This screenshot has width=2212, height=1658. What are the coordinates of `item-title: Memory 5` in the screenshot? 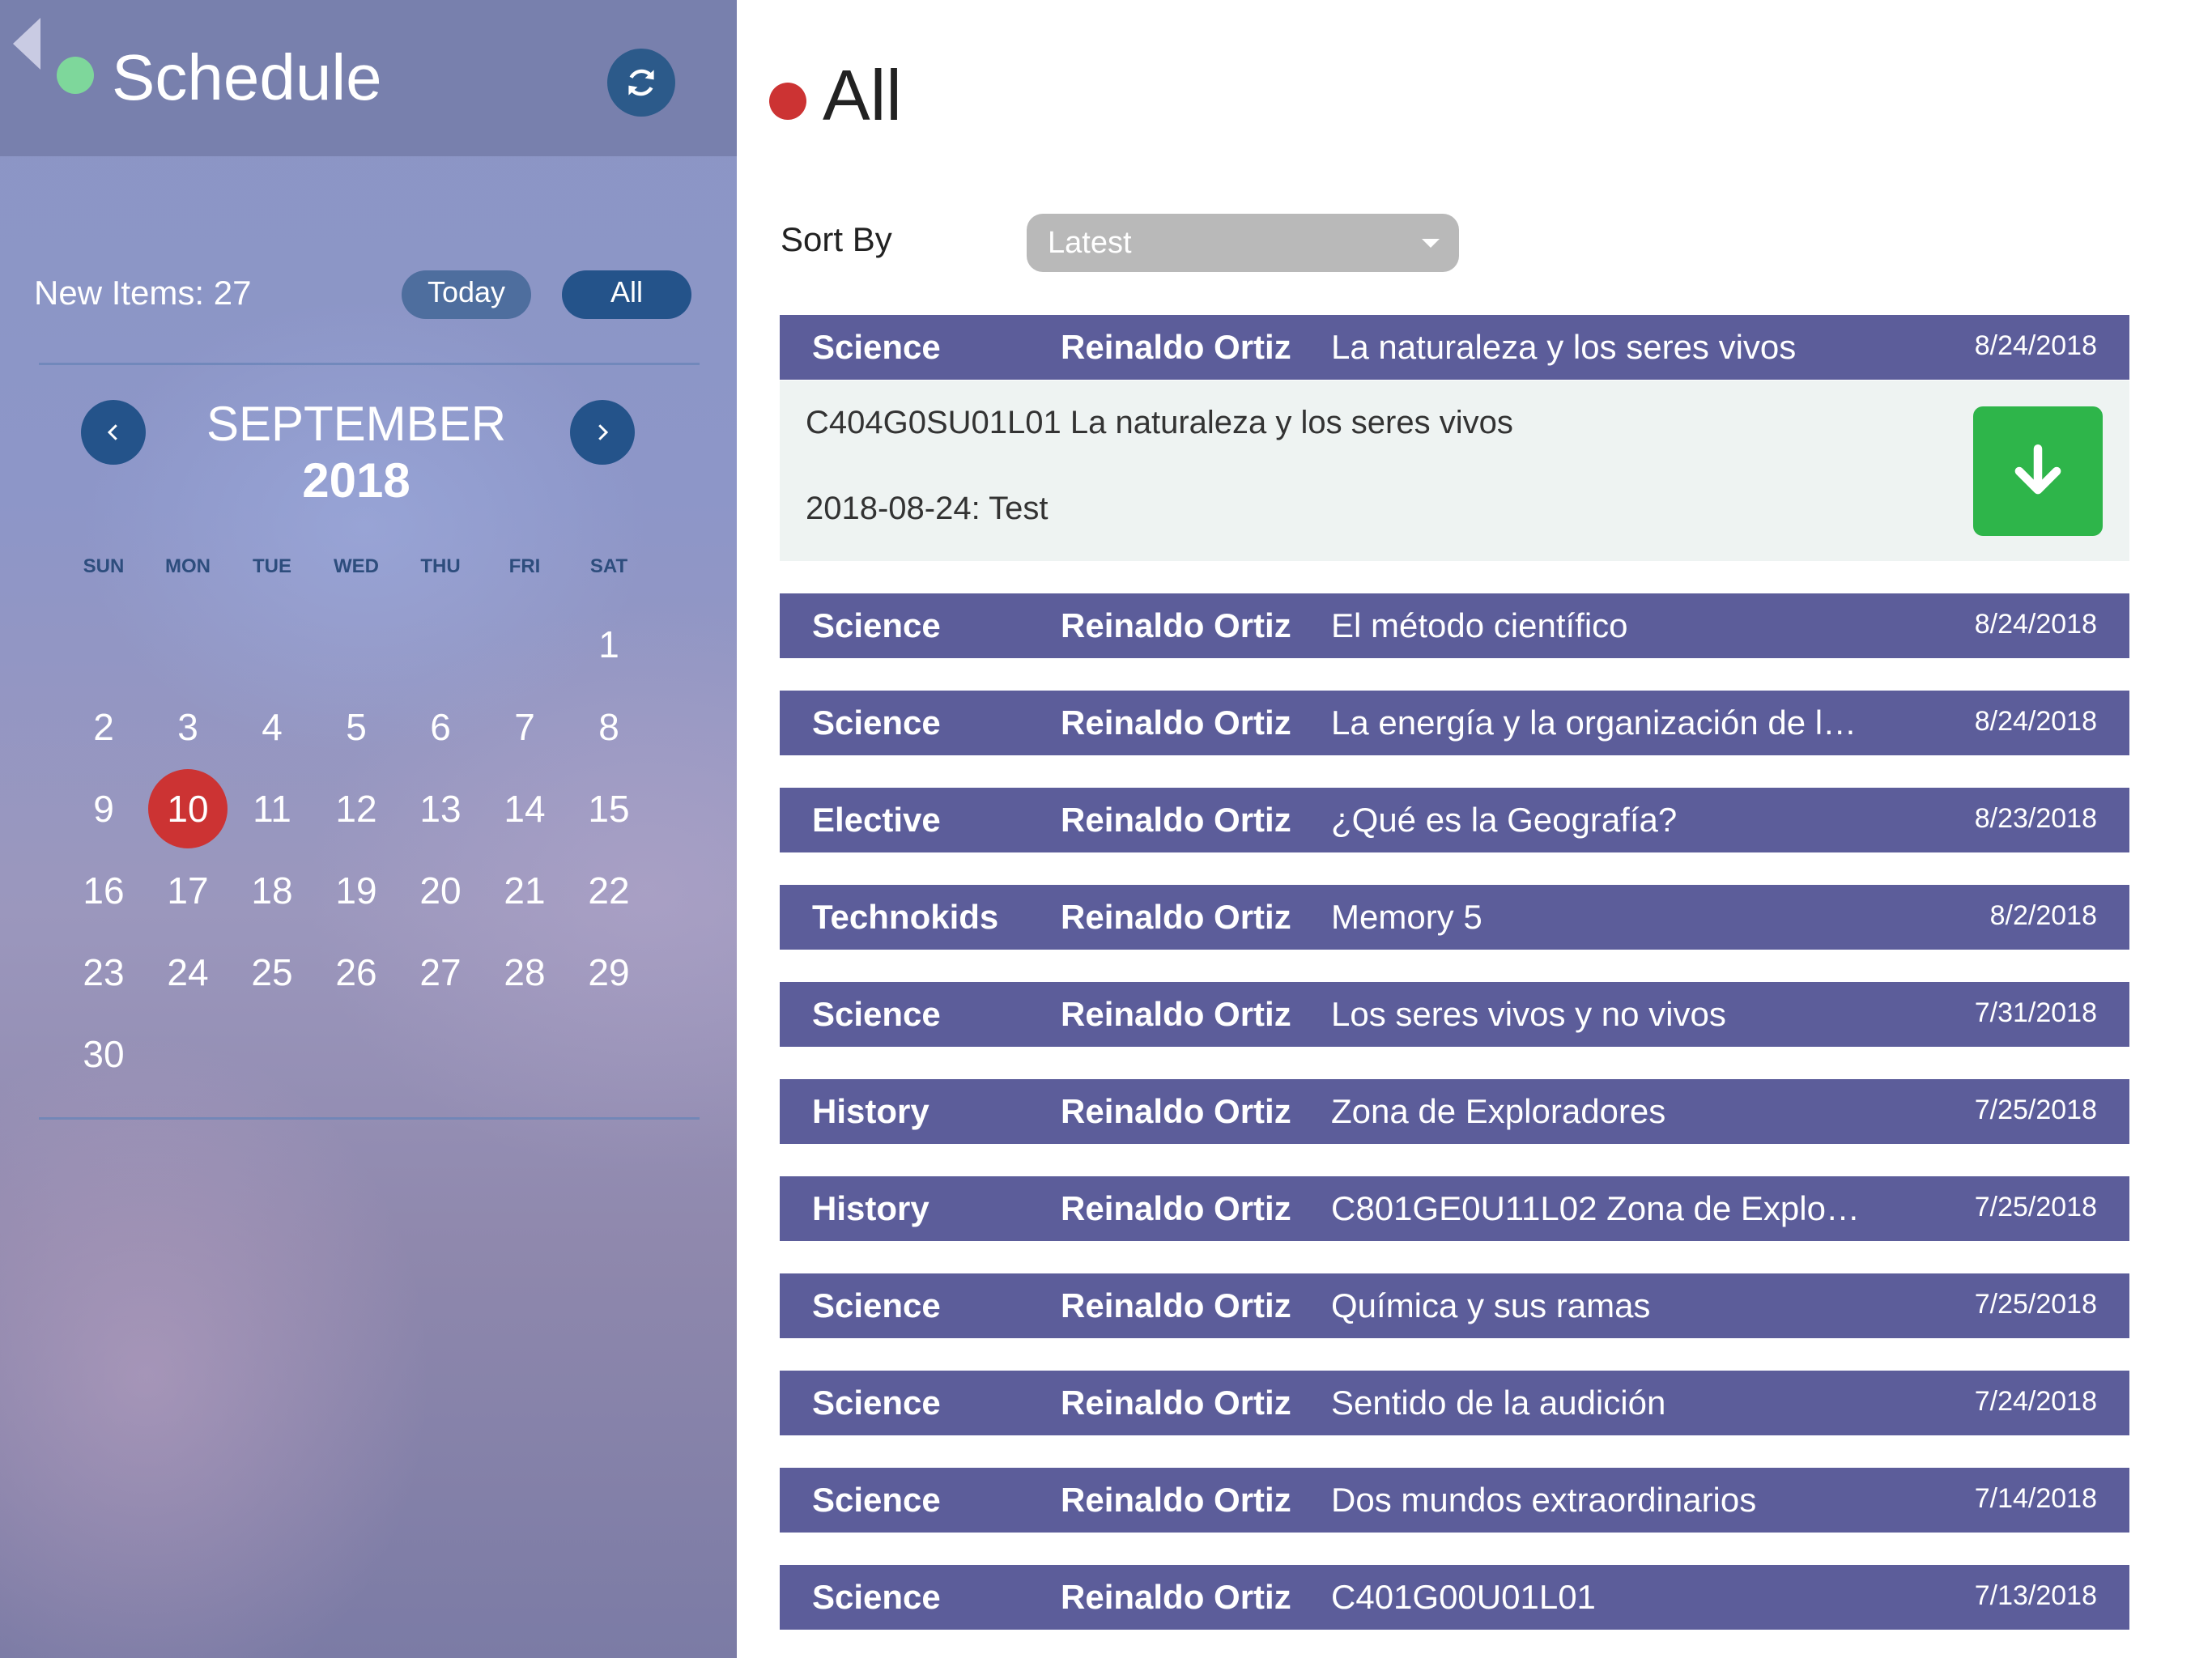 It's located at (1406, 917).